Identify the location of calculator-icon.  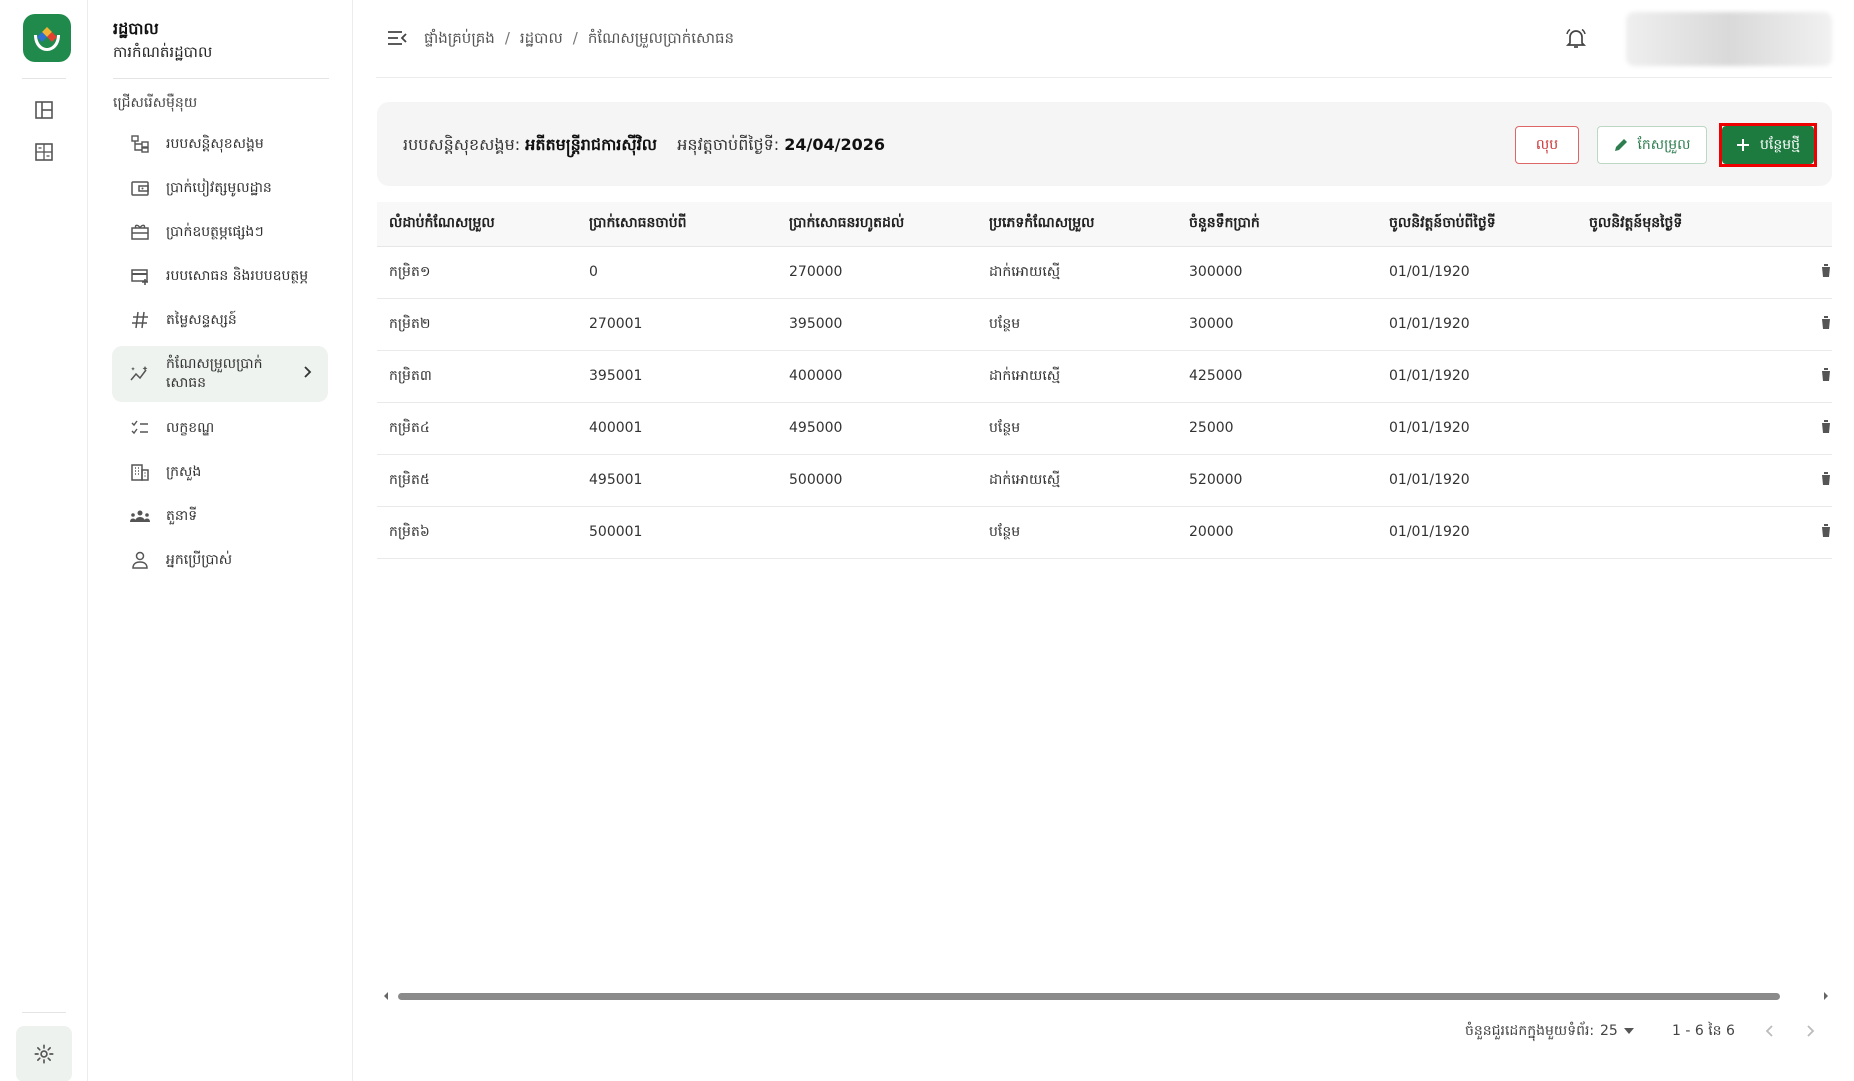
(44, 152).